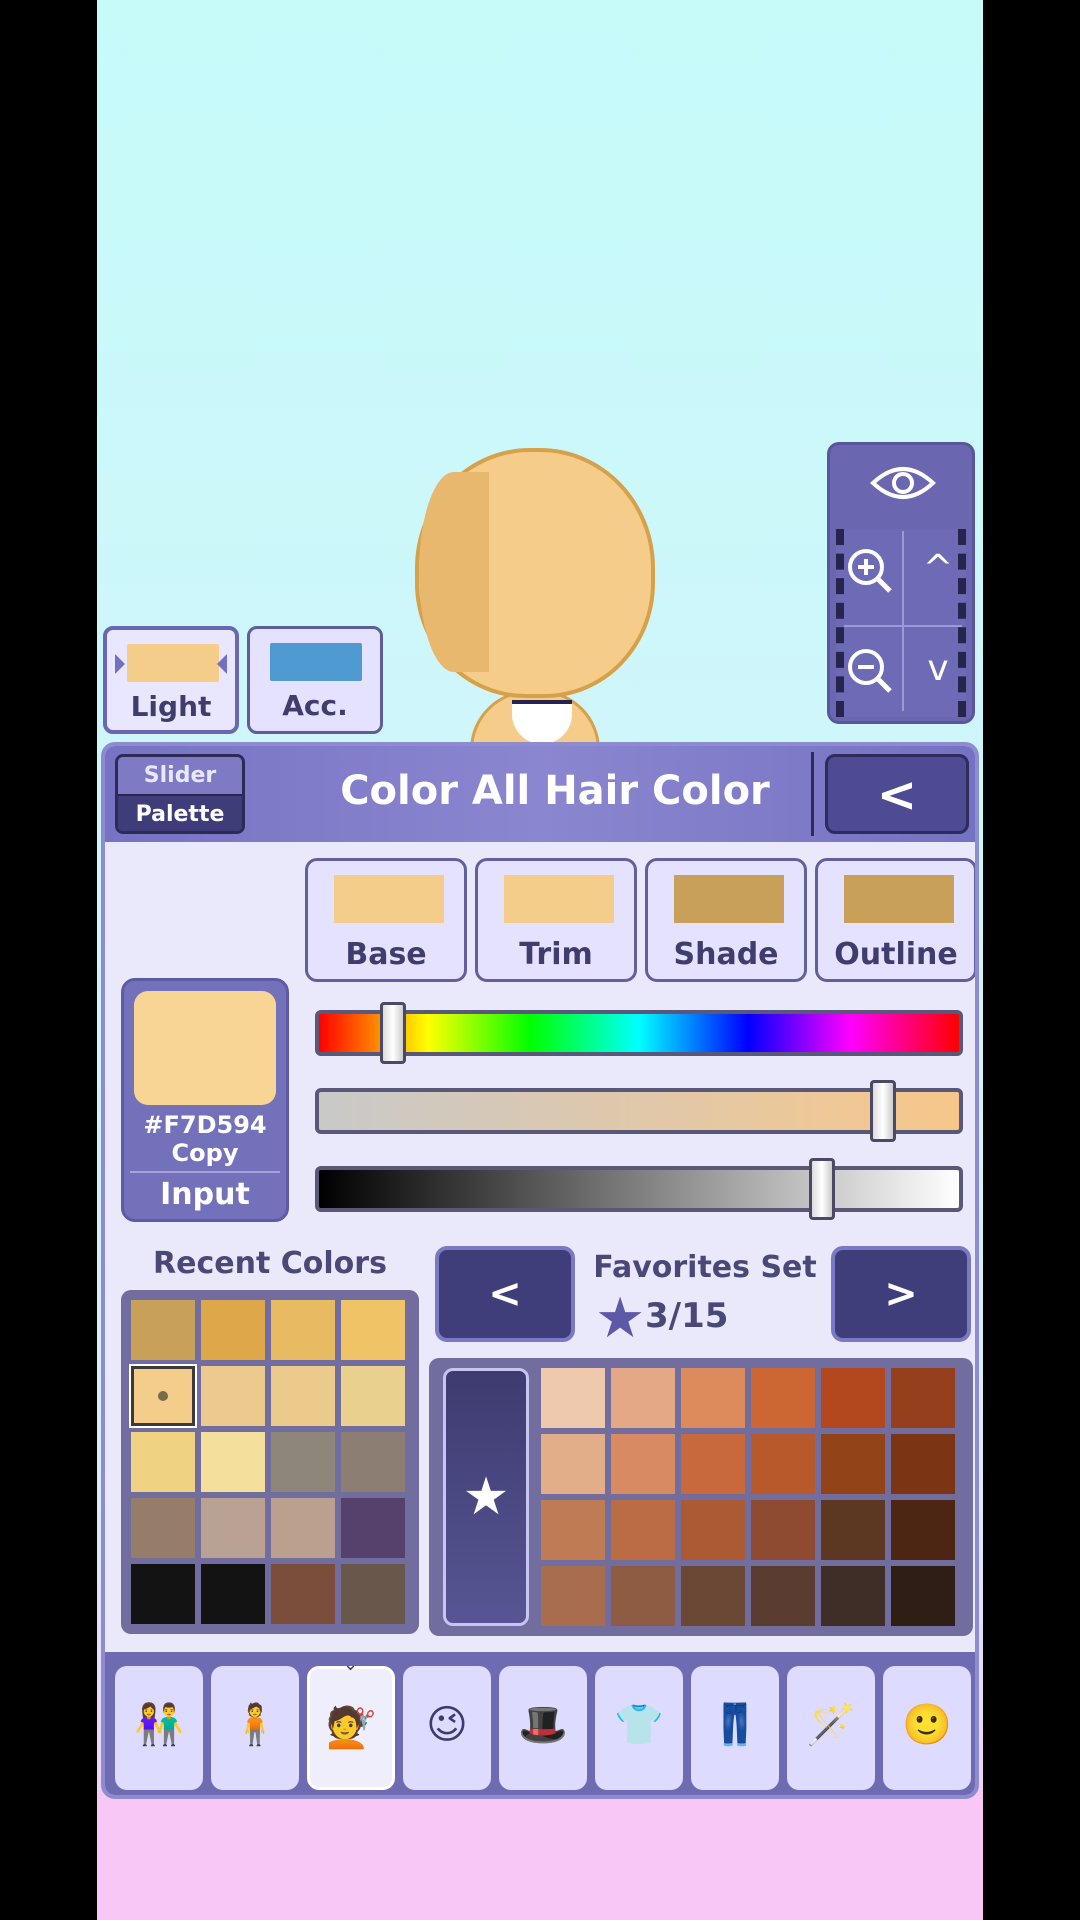  I want to click on back-button: <, so click(897, 794).